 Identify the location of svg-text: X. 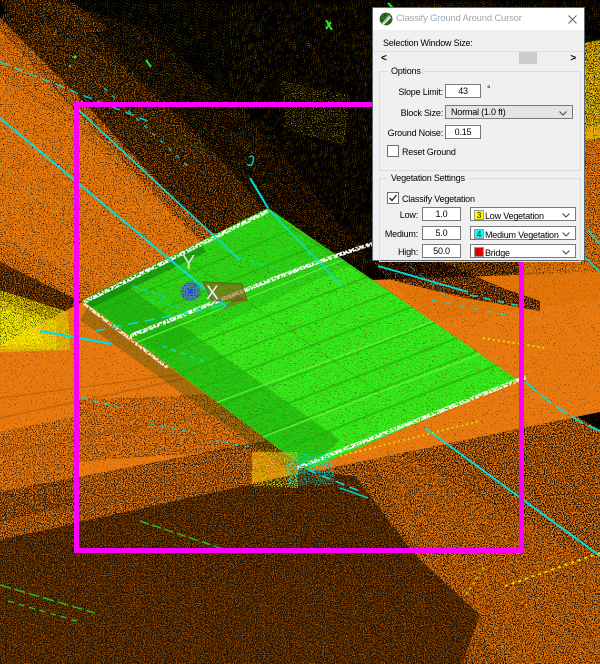
(212, 293).